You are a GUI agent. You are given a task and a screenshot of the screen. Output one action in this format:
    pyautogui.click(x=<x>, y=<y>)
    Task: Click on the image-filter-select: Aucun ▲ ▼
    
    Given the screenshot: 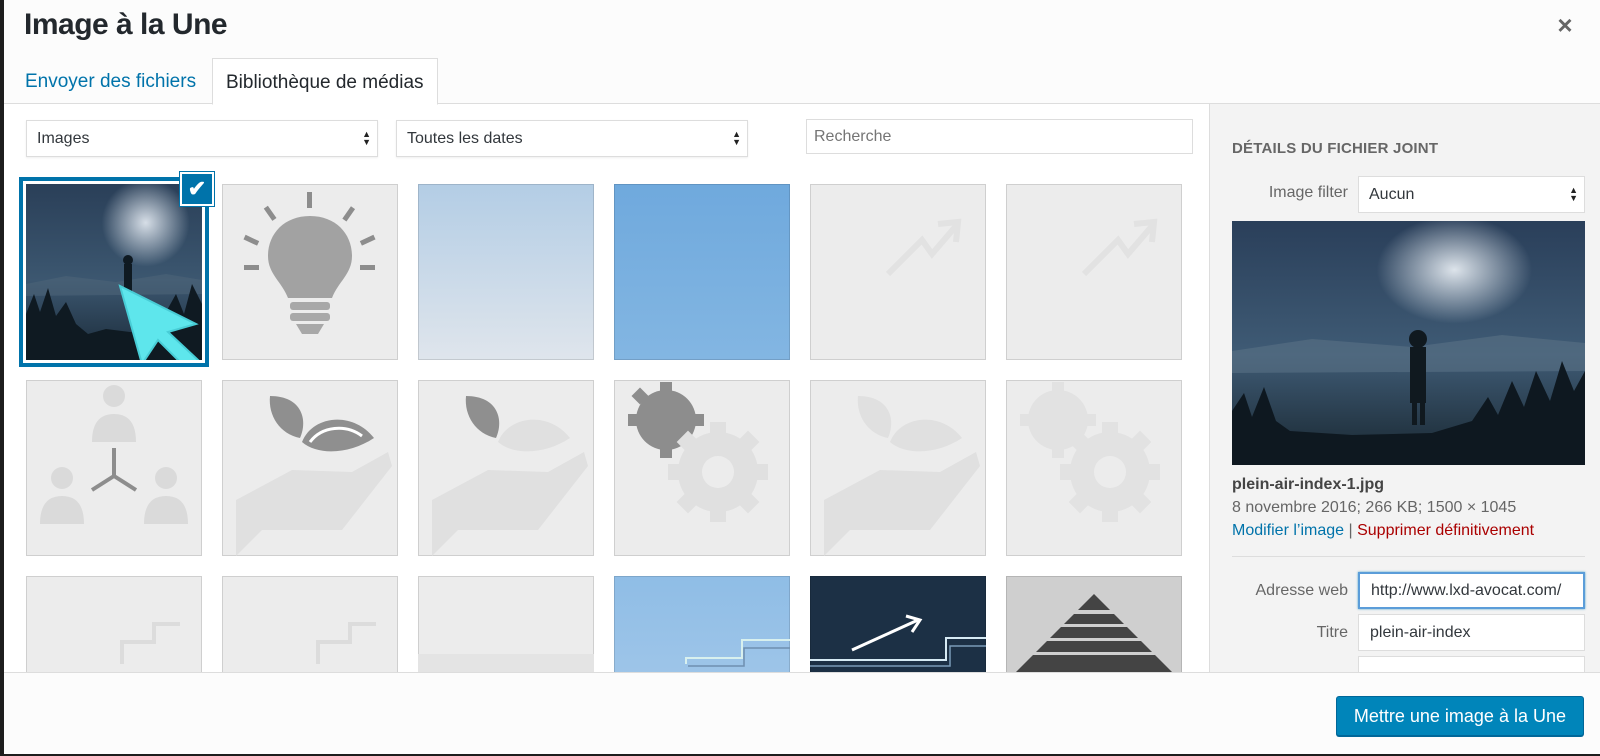 What is the action you would take?
    pyautogui.click(x=1471, y=194)
    